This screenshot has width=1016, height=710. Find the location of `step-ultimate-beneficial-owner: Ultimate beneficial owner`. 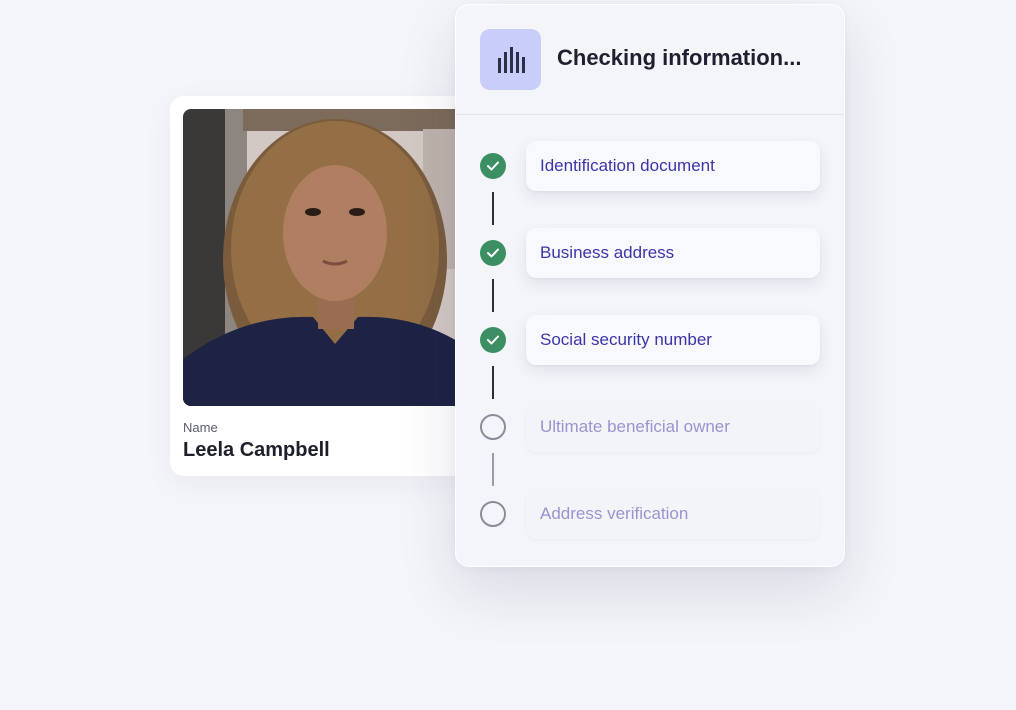

step-ultimate-beneficial-owner: Ultimate beneficial owner is located at coordinates (650, 444).